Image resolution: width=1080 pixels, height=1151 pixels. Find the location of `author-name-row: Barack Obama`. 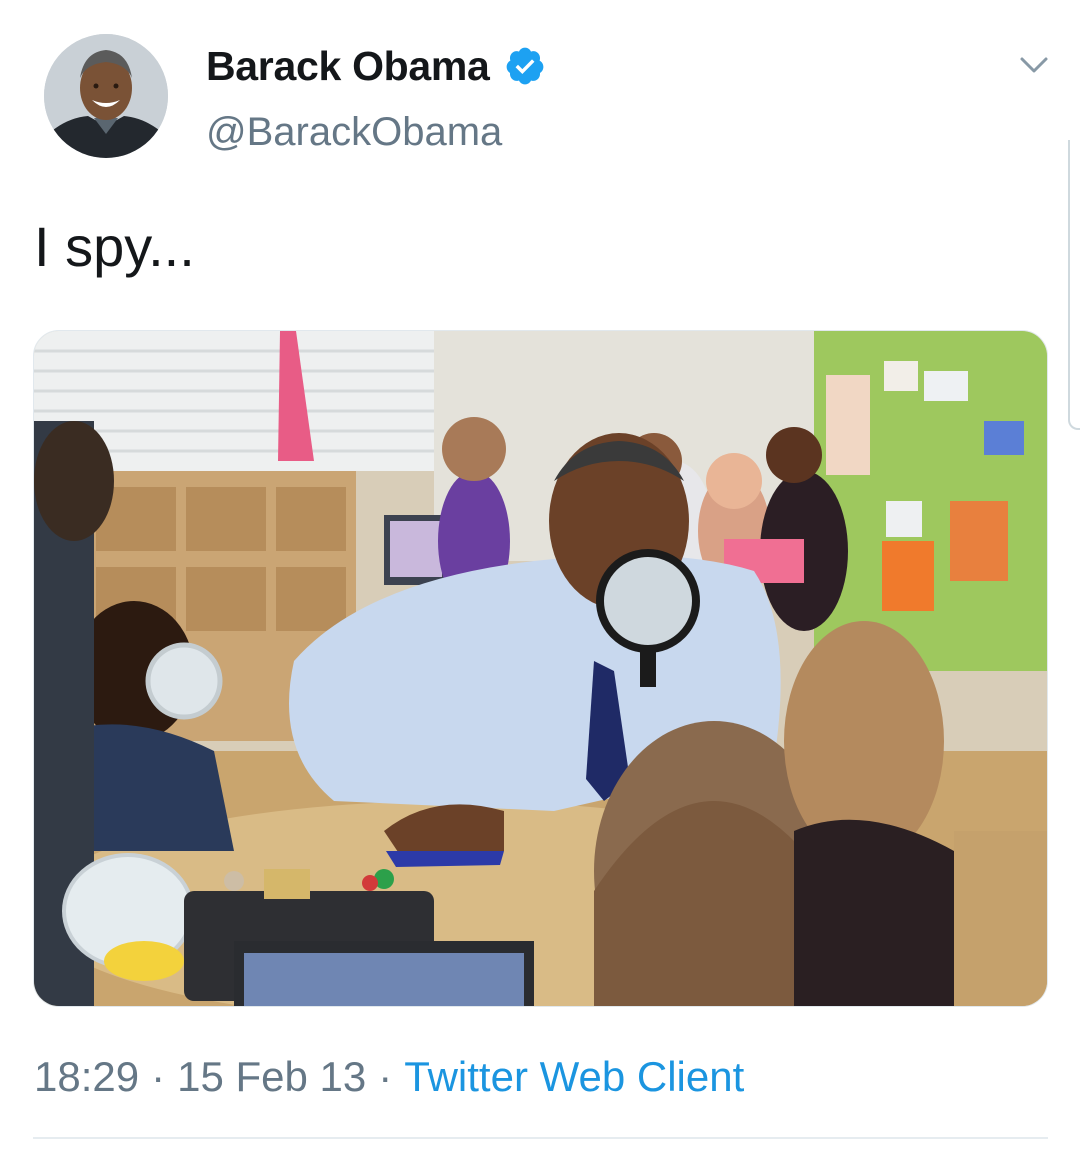

author-name-row: Barack Obama is located at coordinates (376, 66).